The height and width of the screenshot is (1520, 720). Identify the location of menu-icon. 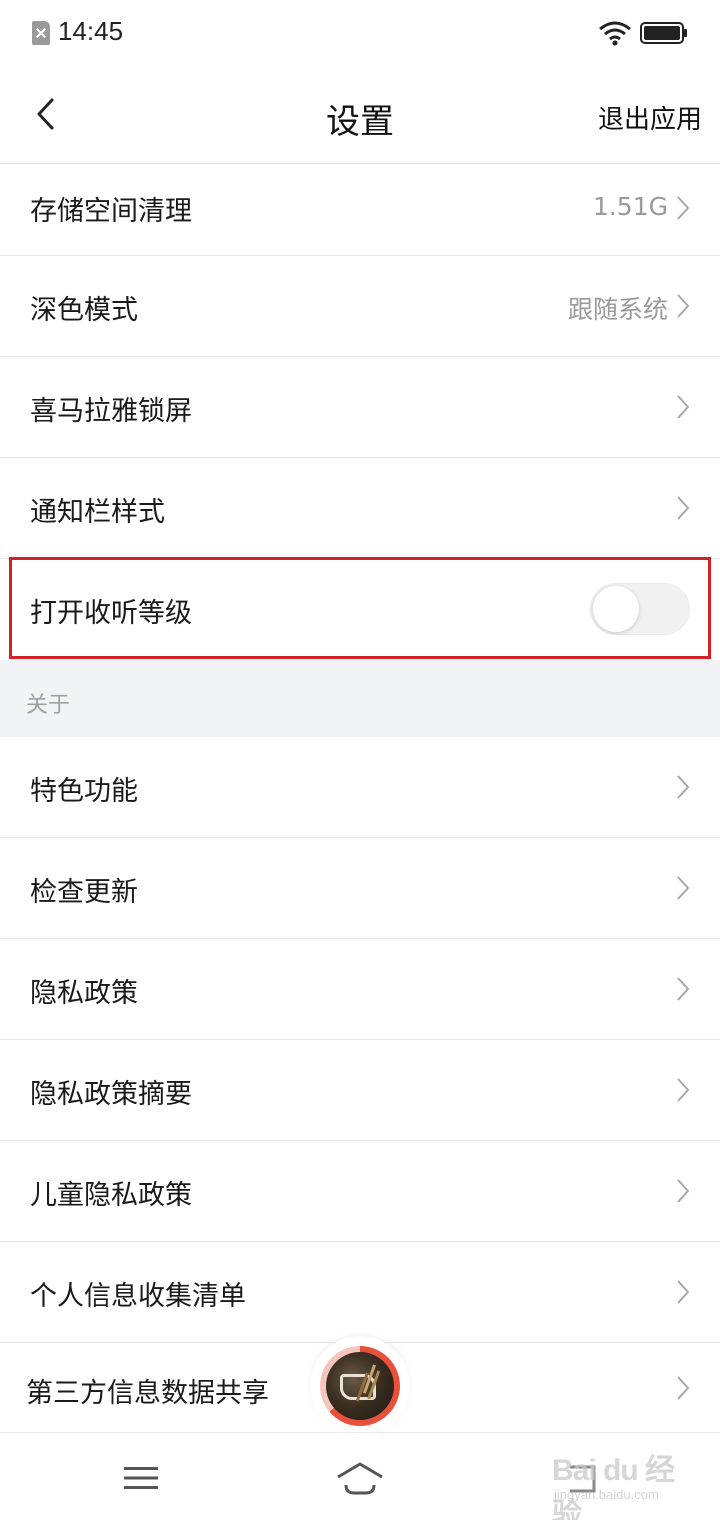
(141, 1478).